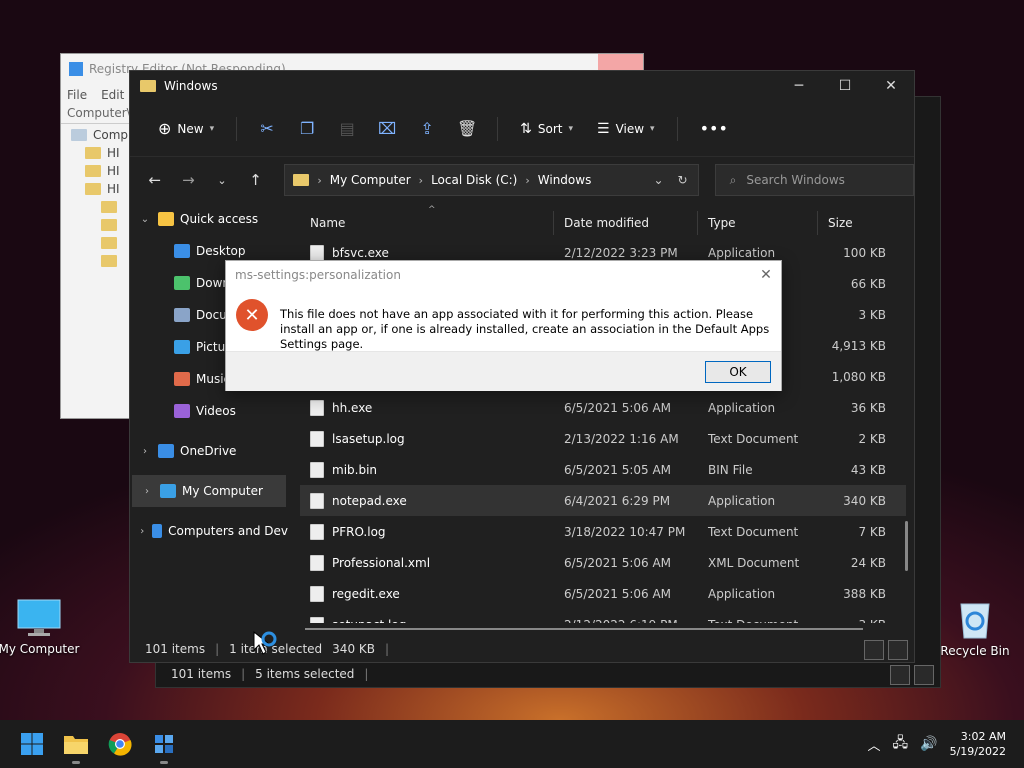 This screenshot has width=1024, height=768. Describe the element at coordinates (189, 180) in the screenshot. I see `forward-button: →` at that location.